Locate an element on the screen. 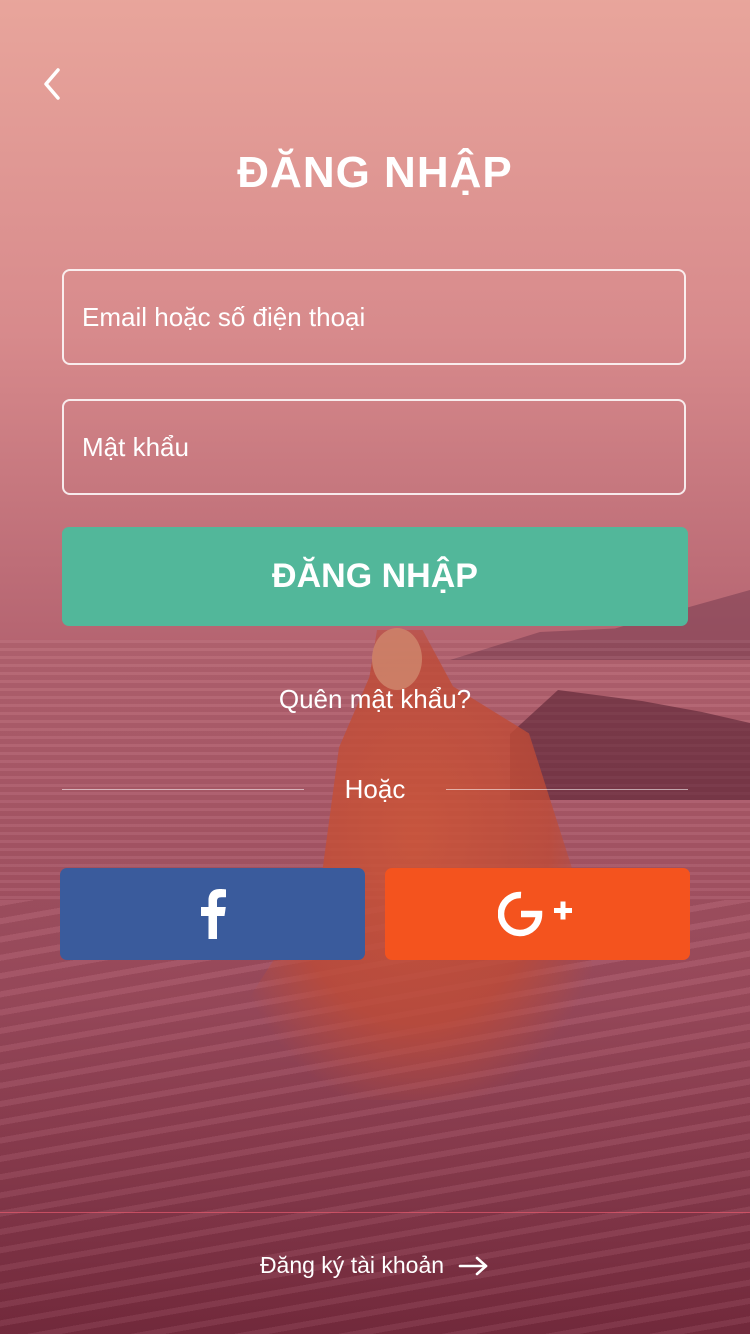 The image size is (750, 1334). login-button: ĐĂNG NHẬP is located at coordinates (375, 576).